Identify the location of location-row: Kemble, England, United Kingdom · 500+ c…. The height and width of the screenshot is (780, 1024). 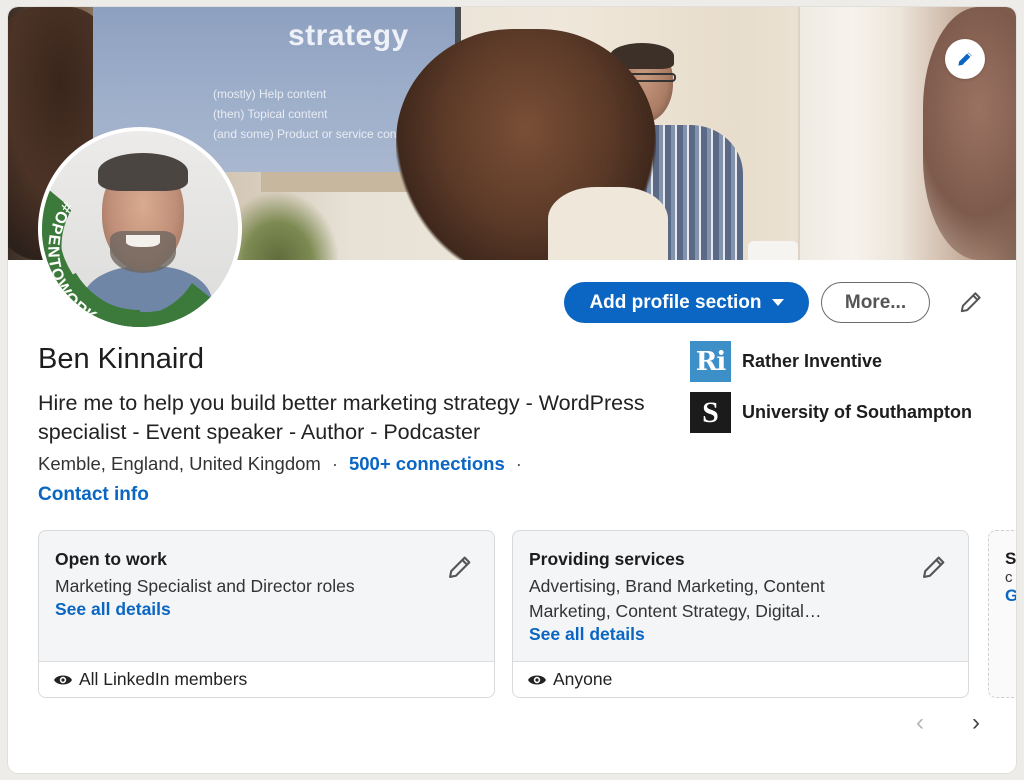
(285, 464).